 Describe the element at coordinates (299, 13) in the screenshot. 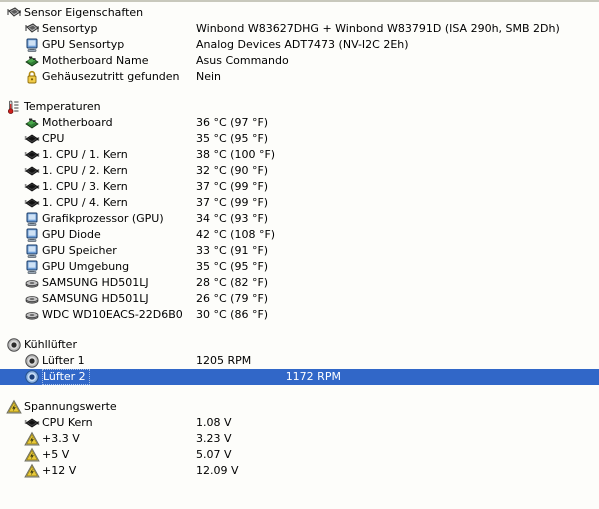

I see `section-header-sensor-properties: Sensor Eigenschaften` at that location.